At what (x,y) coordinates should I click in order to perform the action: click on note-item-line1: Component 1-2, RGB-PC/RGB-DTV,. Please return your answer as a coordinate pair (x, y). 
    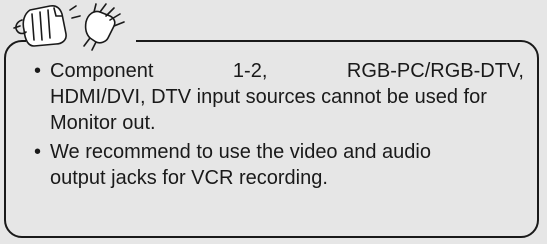
    Looking at the image, I should click on (287, 71).